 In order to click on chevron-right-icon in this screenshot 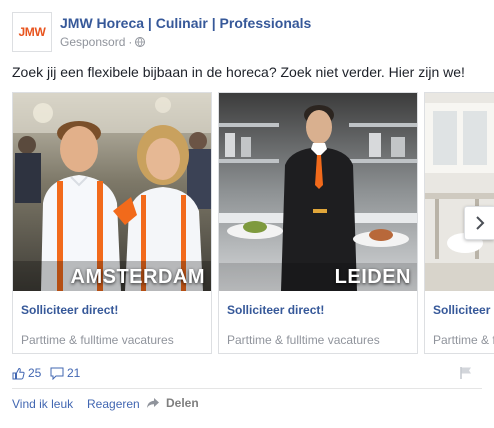, I will do `click(479, 223)`.